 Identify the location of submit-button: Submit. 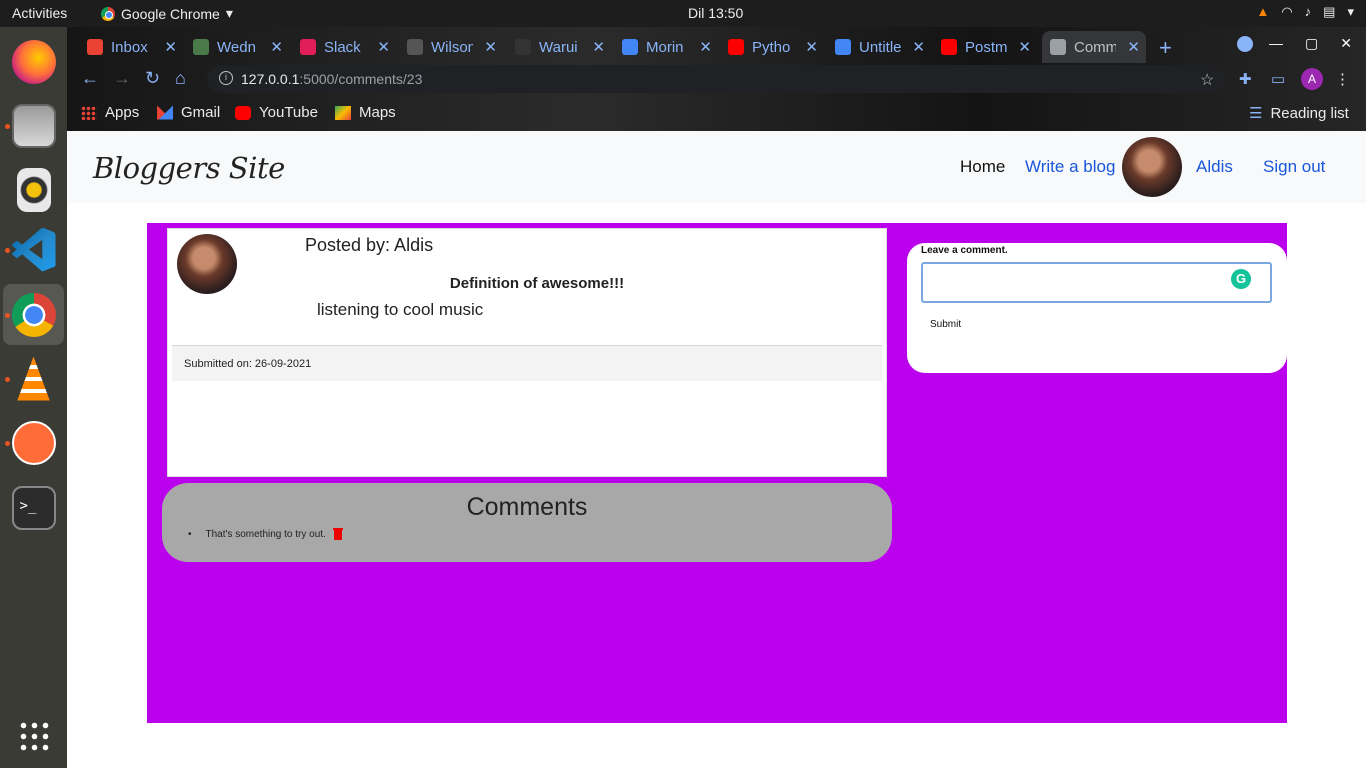
(945, 324).